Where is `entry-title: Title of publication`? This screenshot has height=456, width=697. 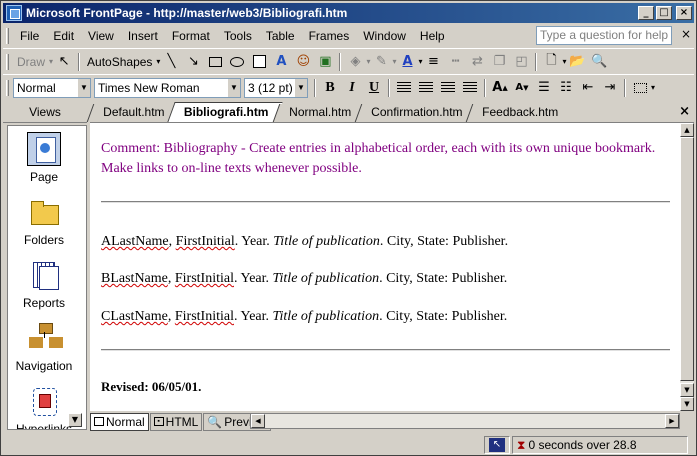 entry-title: Title of publication is located at coordinates (326, 316).